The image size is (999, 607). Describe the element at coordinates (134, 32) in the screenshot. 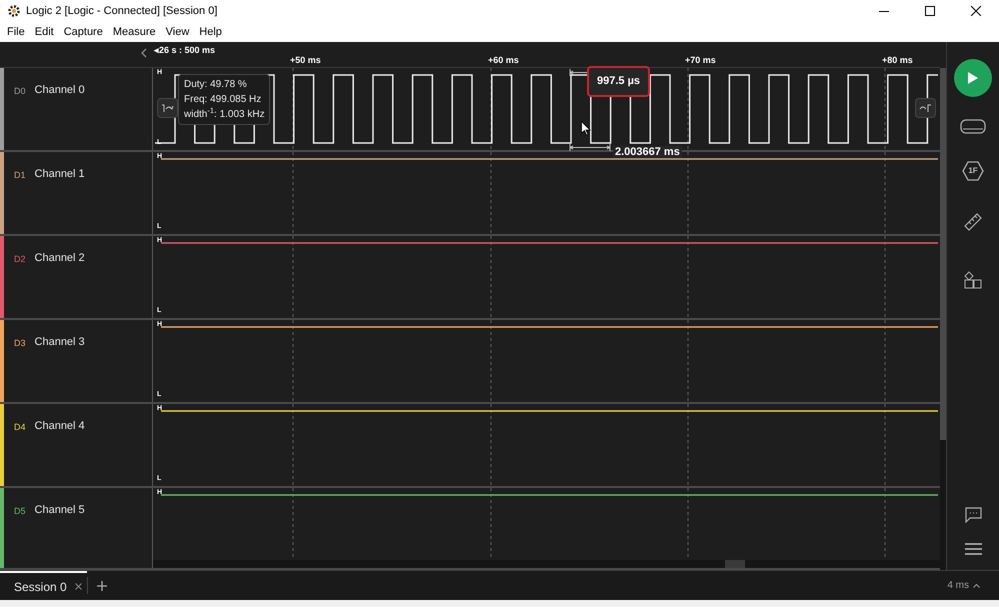

I see `menu-item: Measure` at that location.